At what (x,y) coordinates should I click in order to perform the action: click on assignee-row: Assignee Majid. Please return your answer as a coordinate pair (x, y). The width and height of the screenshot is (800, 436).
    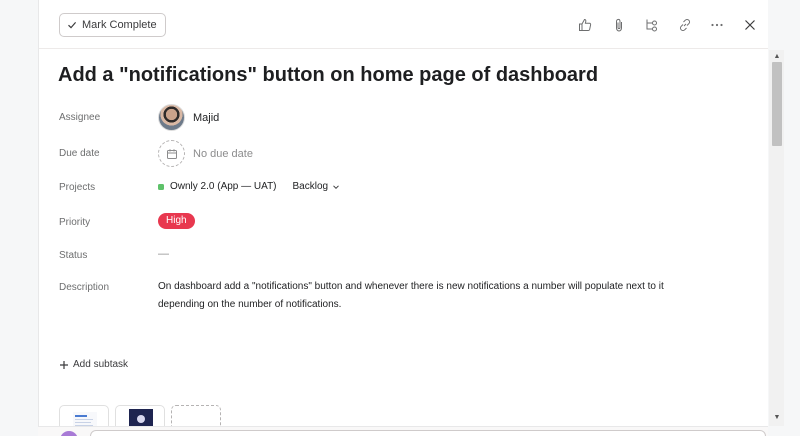
    Looking at the image, I should click on (404, 117).